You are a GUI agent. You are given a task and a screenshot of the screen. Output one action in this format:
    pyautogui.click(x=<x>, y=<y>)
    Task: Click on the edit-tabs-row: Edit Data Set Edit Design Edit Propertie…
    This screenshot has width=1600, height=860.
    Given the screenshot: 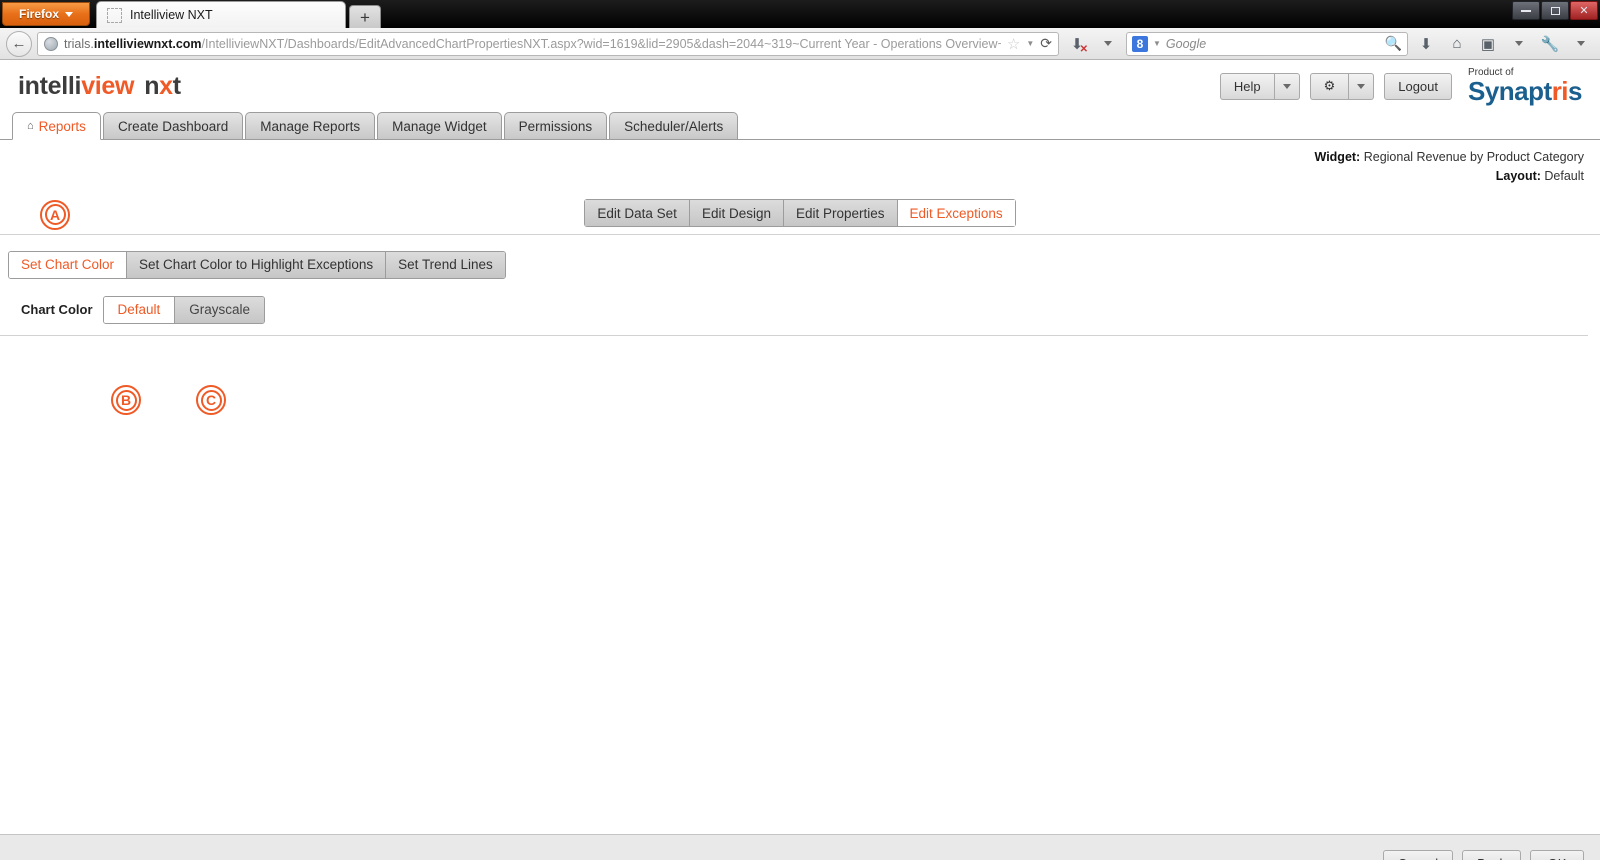 What is the action you would take?
    pyautogui.click(x=800, y=214)
    